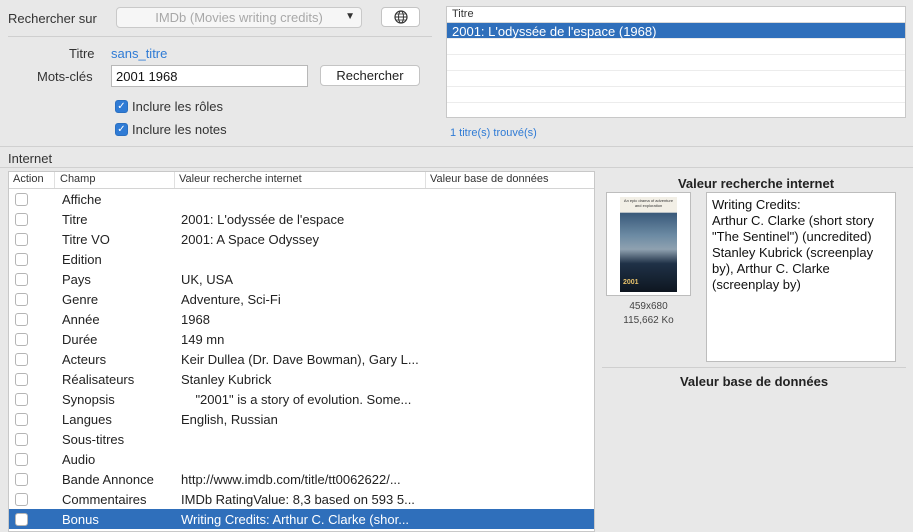  I want to click on row-field-name: Edition, so click(82, 259).